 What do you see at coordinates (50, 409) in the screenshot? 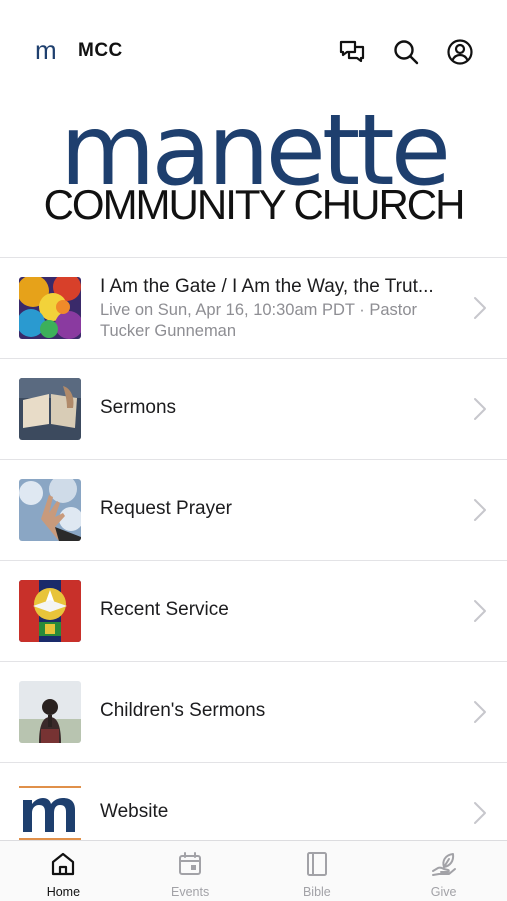
I see `open-bible-thumbnail` at bounding box center [50, 409].